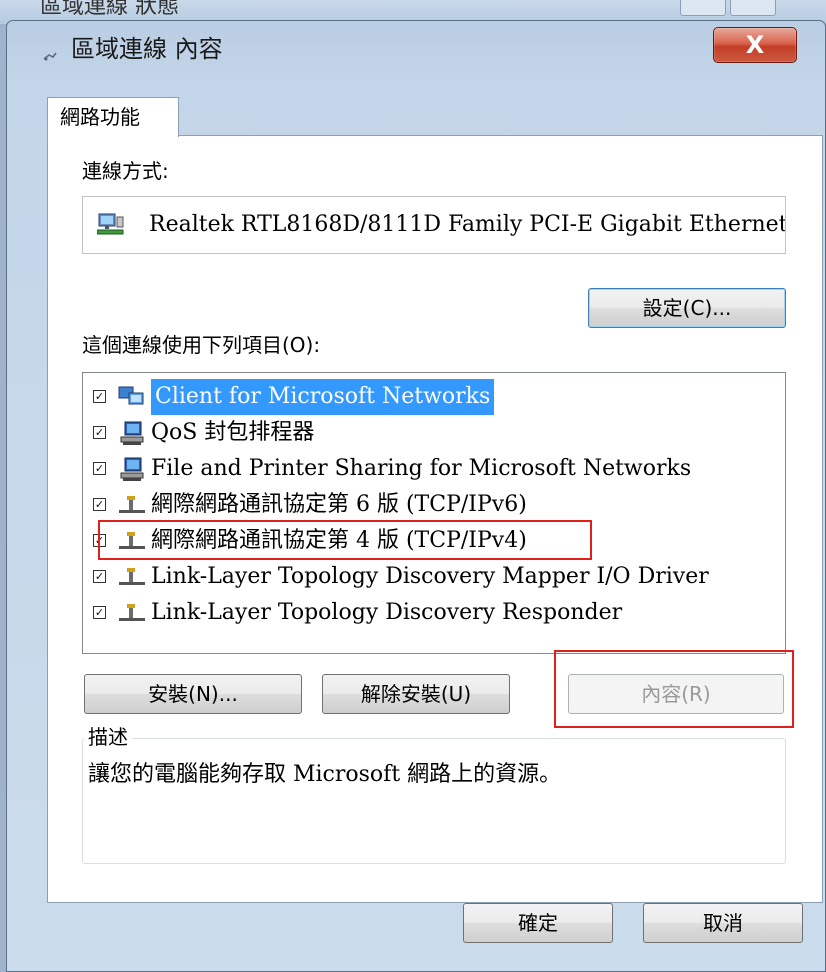 The height and width of the screenshot is (972, 826). What do you see at coordinates (723, 923) in the screenshot?
I see `cancel-button: 取消` at bounding box center [723, 923].